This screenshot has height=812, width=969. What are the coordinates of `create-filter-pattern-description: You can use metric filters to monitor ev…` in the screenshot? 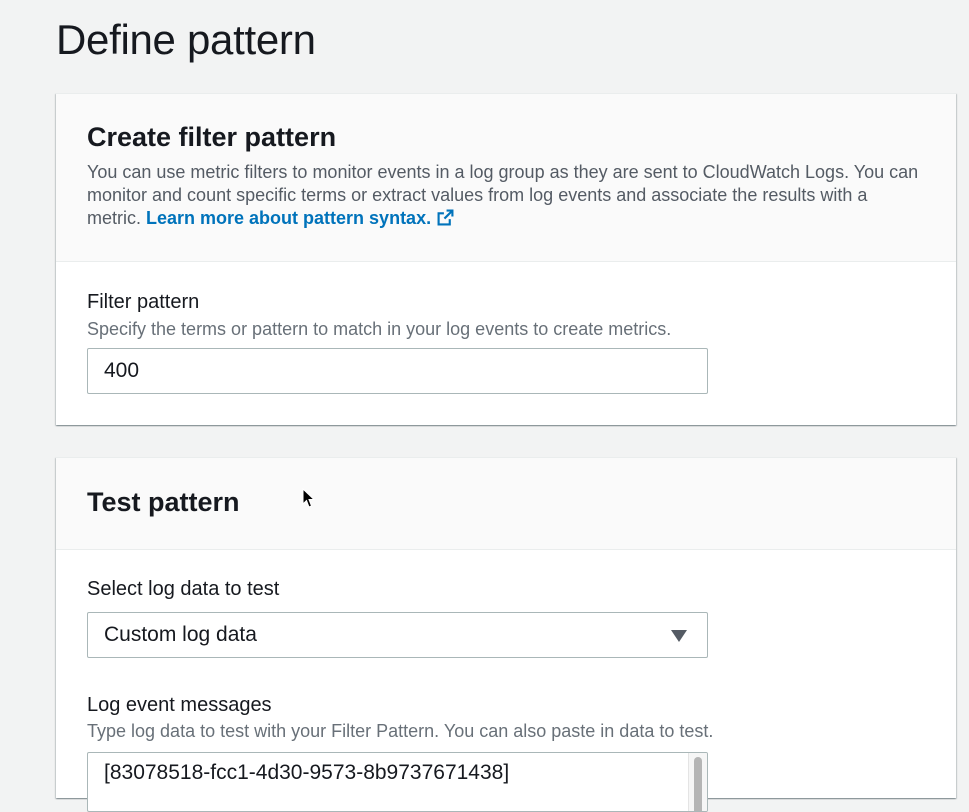 It's located at (506, 196).